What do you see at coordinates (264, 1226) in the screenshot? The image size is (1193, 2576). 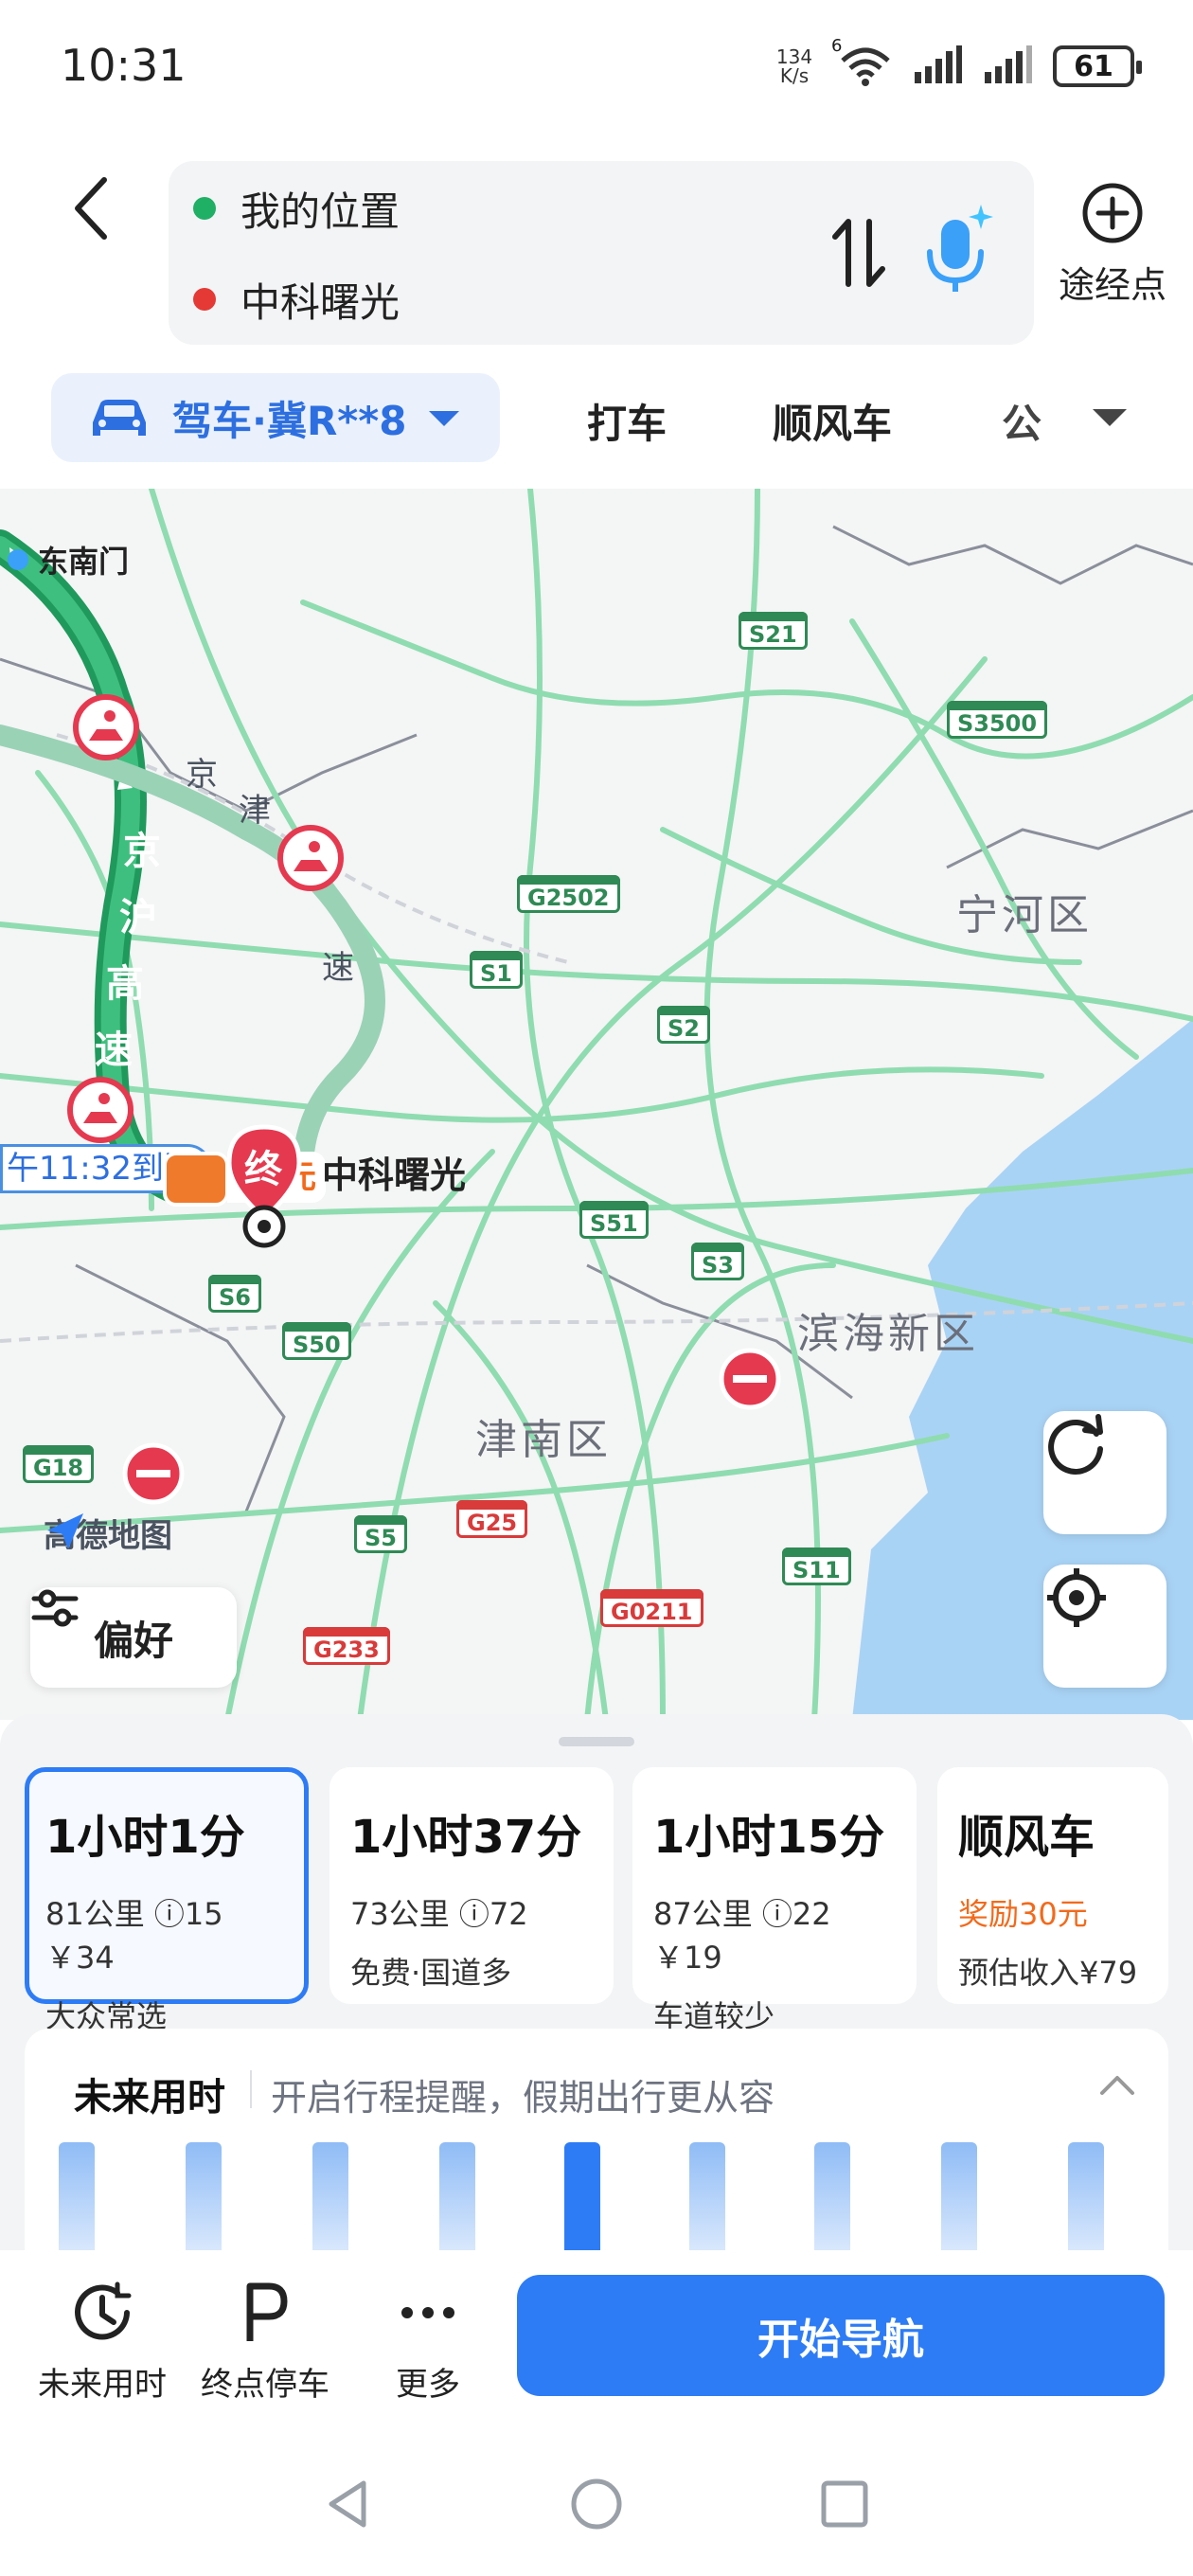 I see `destination-point-icon` at bounding box center [264, 1226].